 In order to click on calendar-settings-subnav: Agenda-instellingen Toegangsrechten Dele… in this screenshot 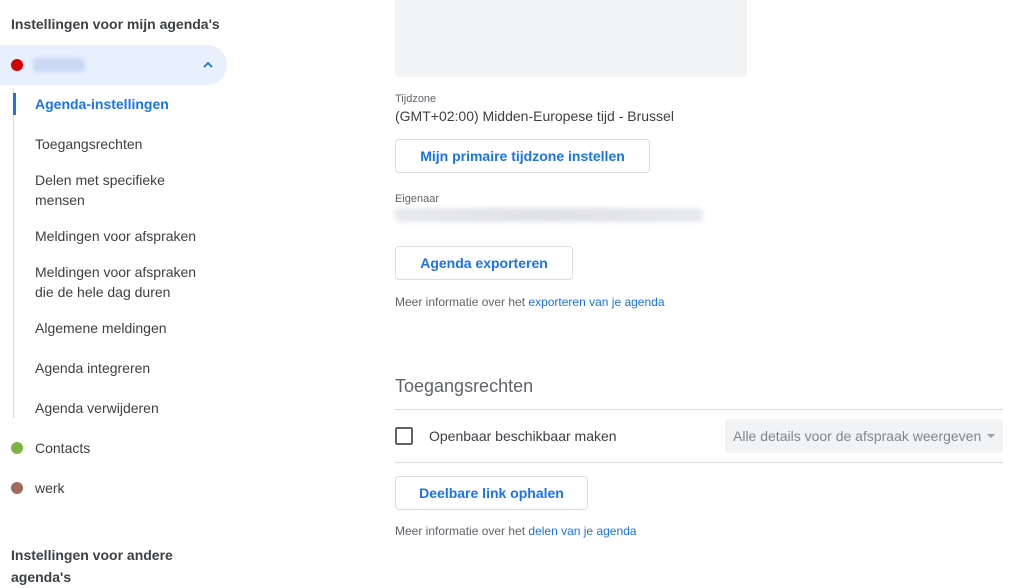, I will do `click(123, 253)`.